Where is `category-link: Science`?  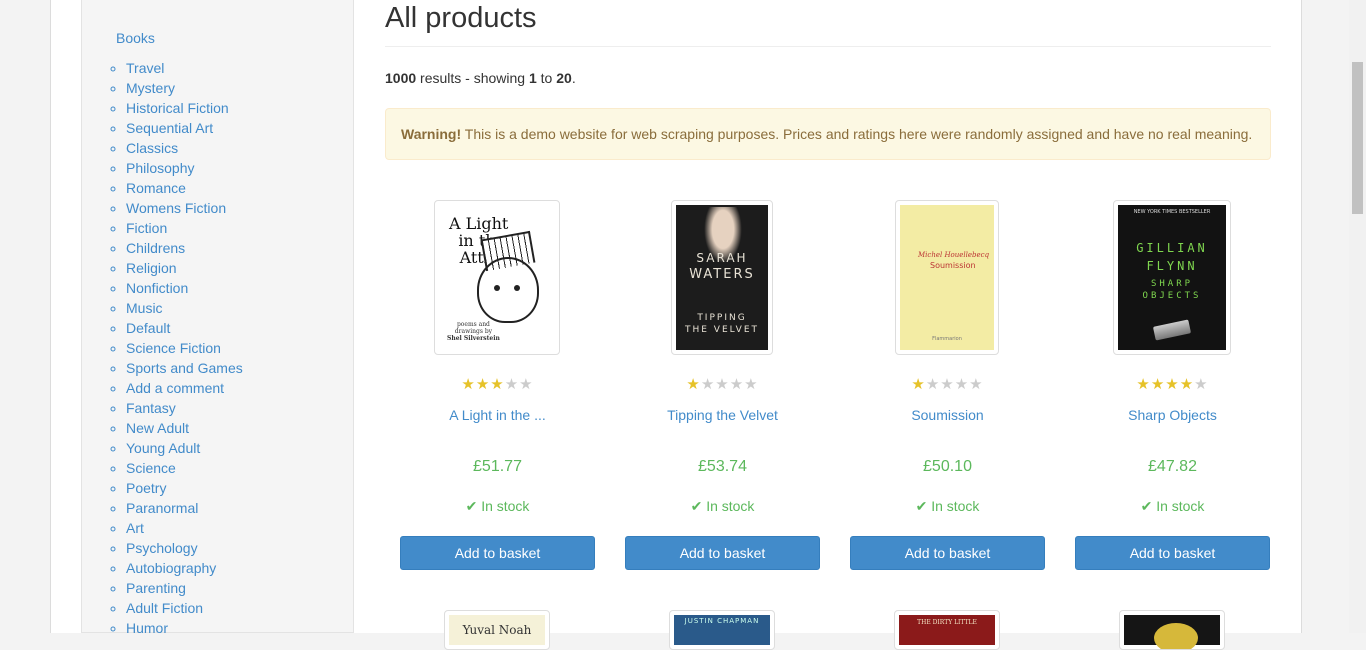
category-link: Science is located at coordinates (151, 468).